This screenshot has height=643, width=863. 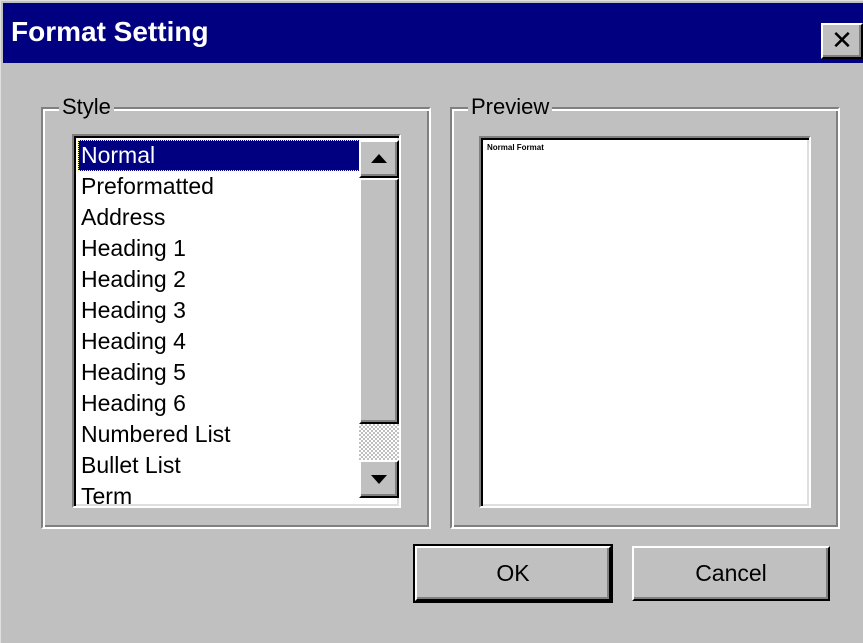 I want to click on style-group-label: Style, so click(x=86, y=107).